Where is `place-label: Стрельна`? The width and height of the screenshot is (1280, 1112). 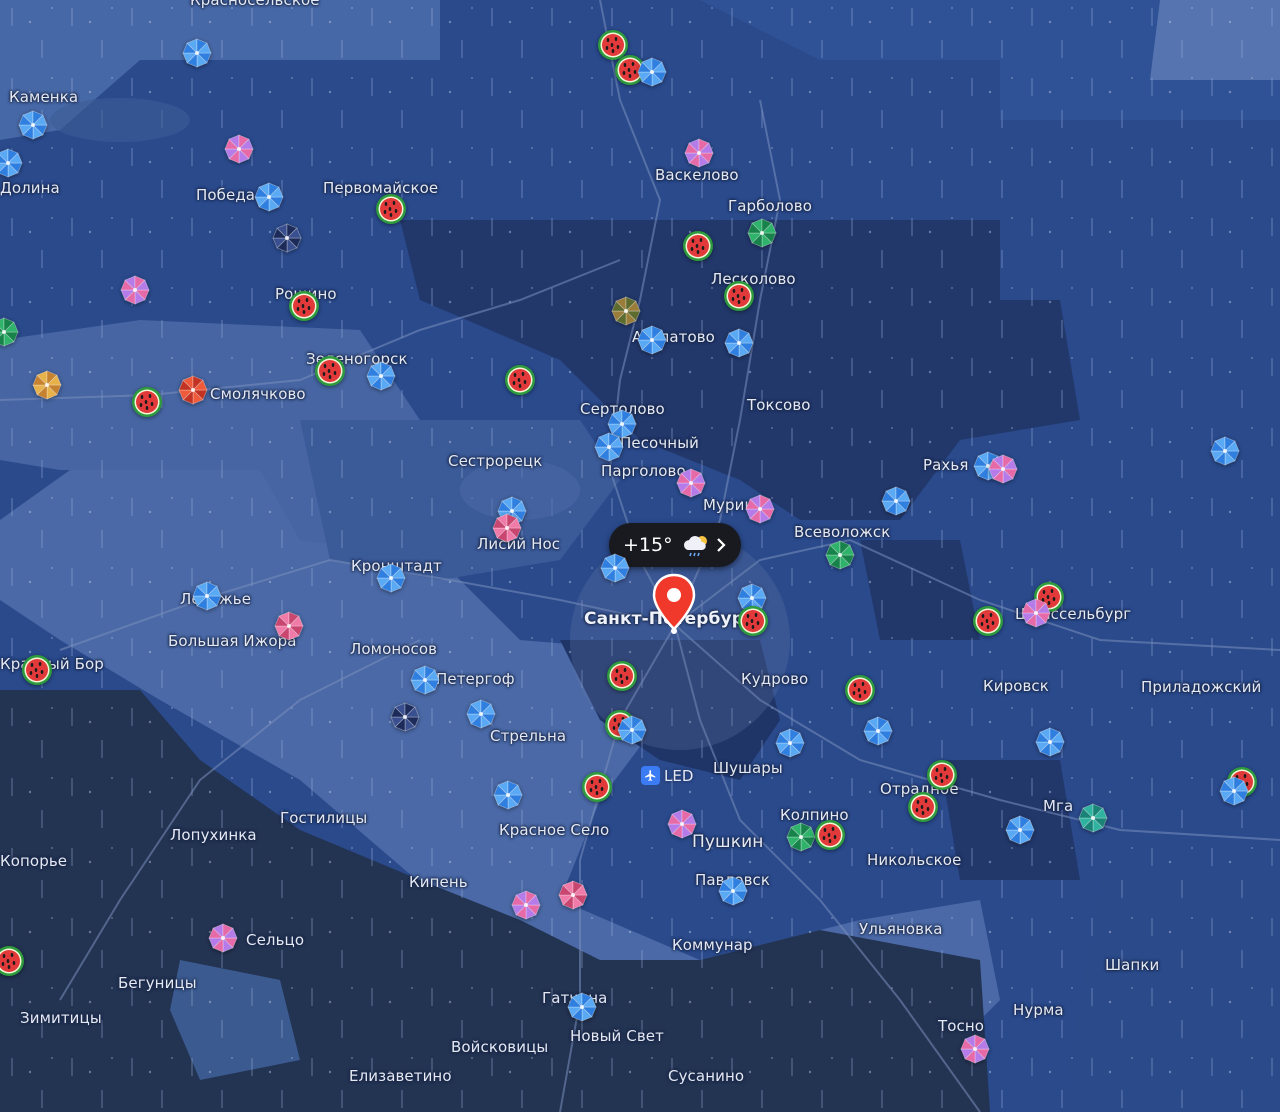
place-label: Стрельна is located at coordinates (528, 736).